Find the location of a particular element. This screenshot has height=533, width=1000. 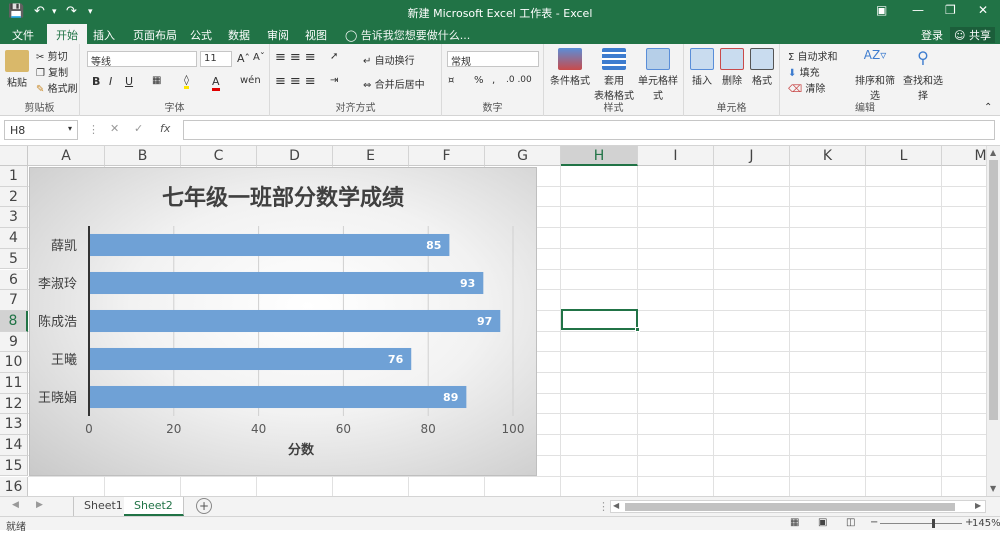

add-sheet-button: + is located at coordinates (204, 506).